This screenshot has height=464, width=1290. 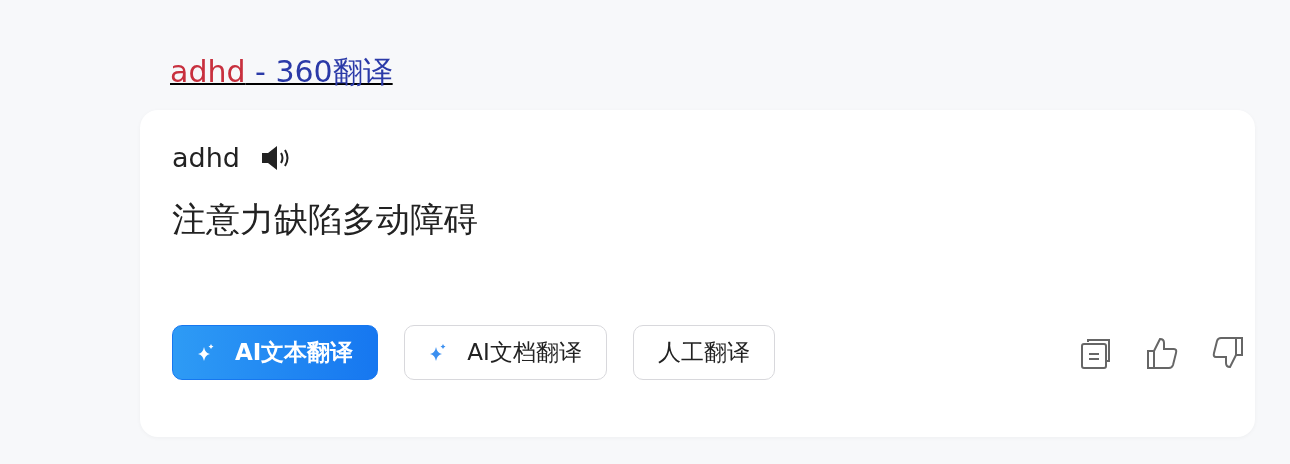 What do you see at coordinates (275, 352) in the screenshot?
I see `translate-button: AI文本翻译` at bounding box center [275, 352].